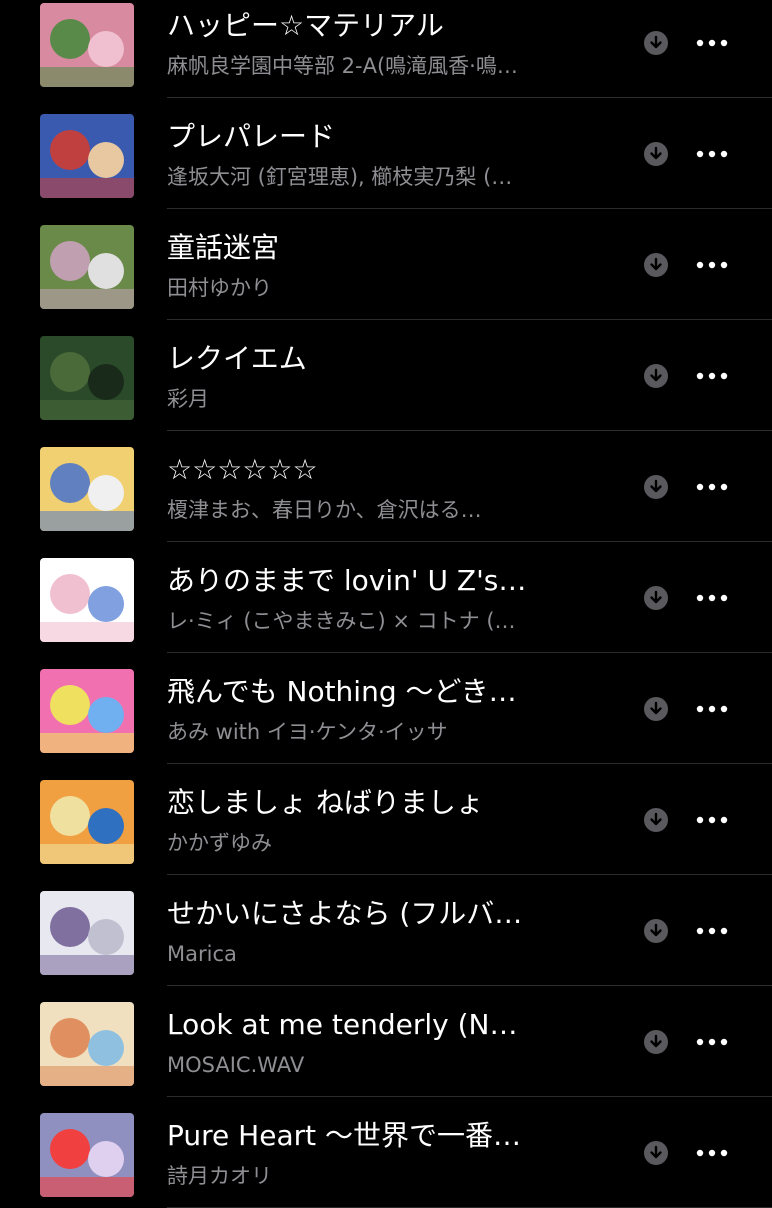 The image size is (772, 1208). I want to click on track-artist: あみ with イヨ·ケンタ·イッサ, so click(307, 732).